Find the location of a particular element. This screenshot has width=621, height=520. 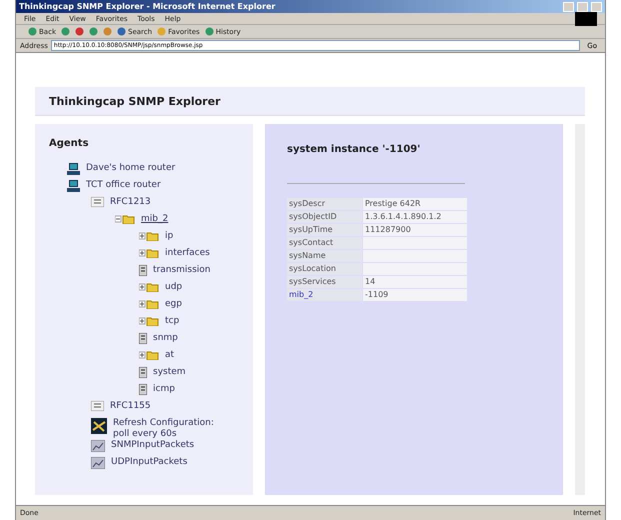

table-cell: sysDescr is located at coordinates (324, 204).